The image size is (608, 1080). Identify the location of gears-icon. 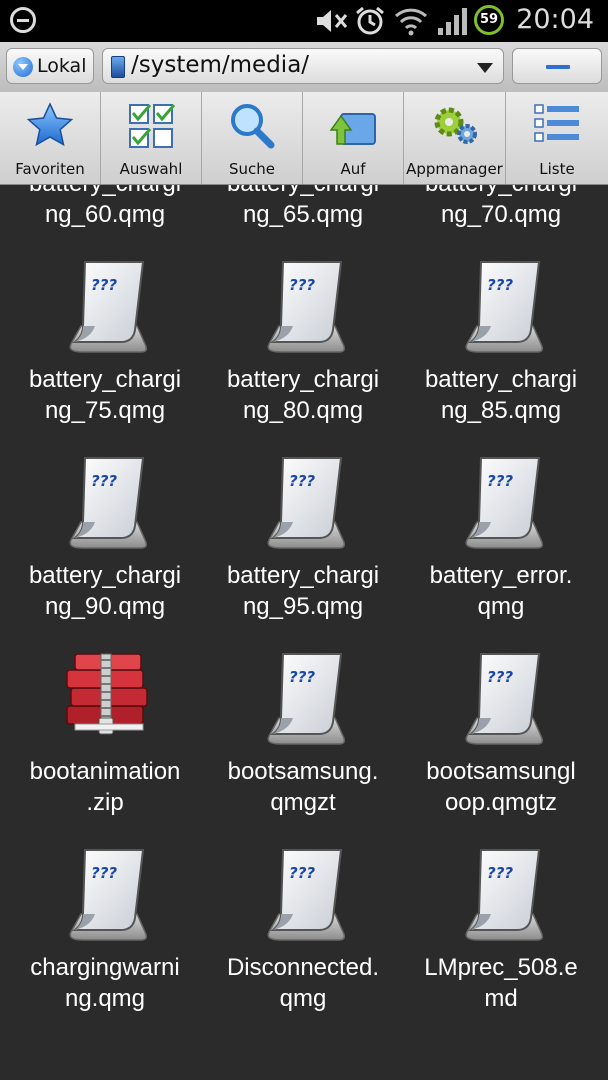
(455, 125).